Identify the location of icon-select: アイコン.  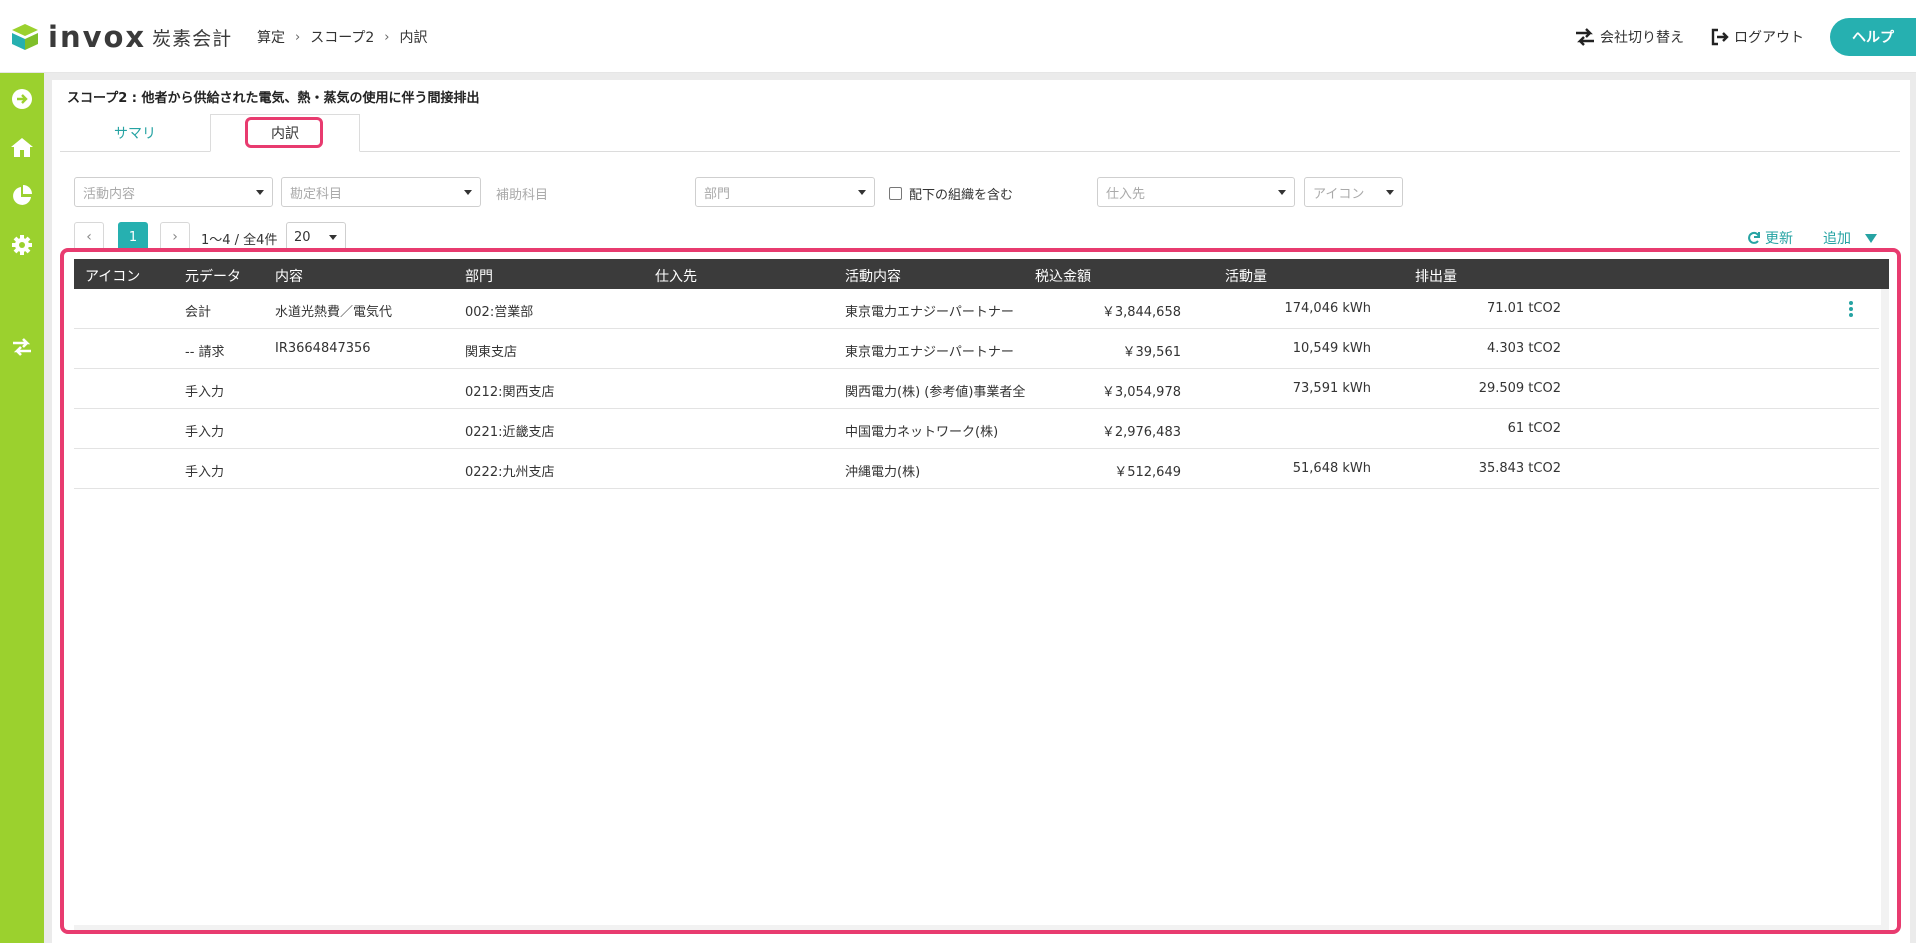
(1353, 192).